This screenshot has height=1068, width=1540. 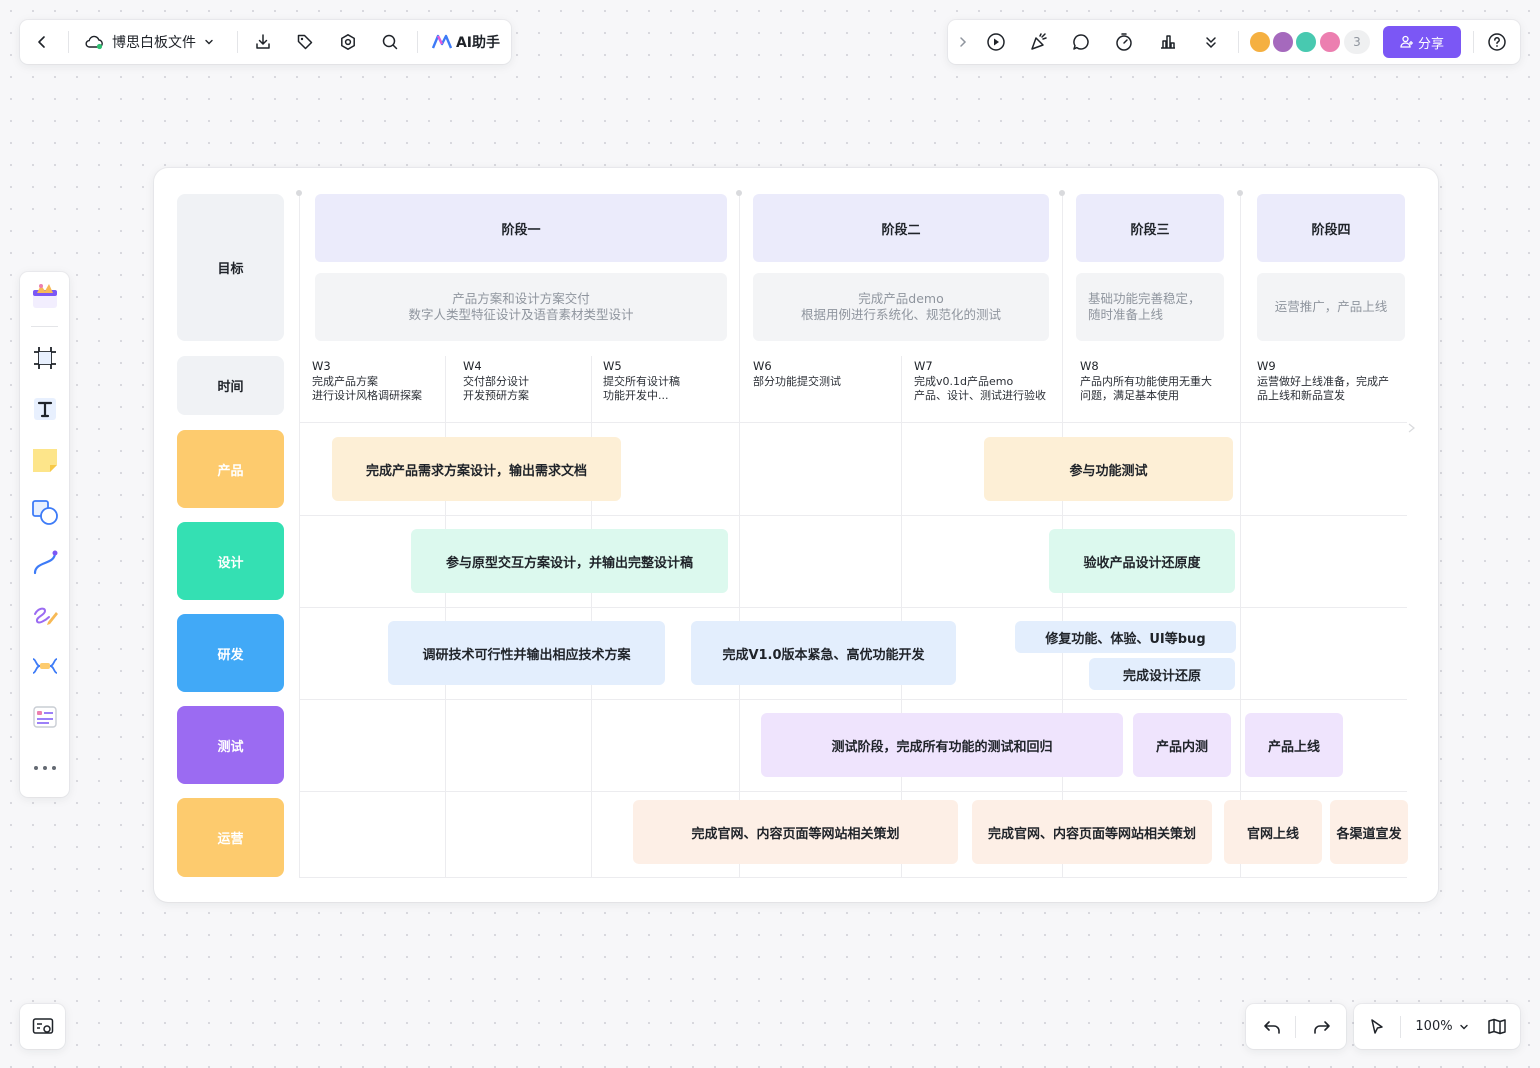 What do you see at coordinates (526, 653) in the screenshot?
I see `task-dev-1: 调研技术可行性并输出相应技术方案` at bounding box center [526, 653].